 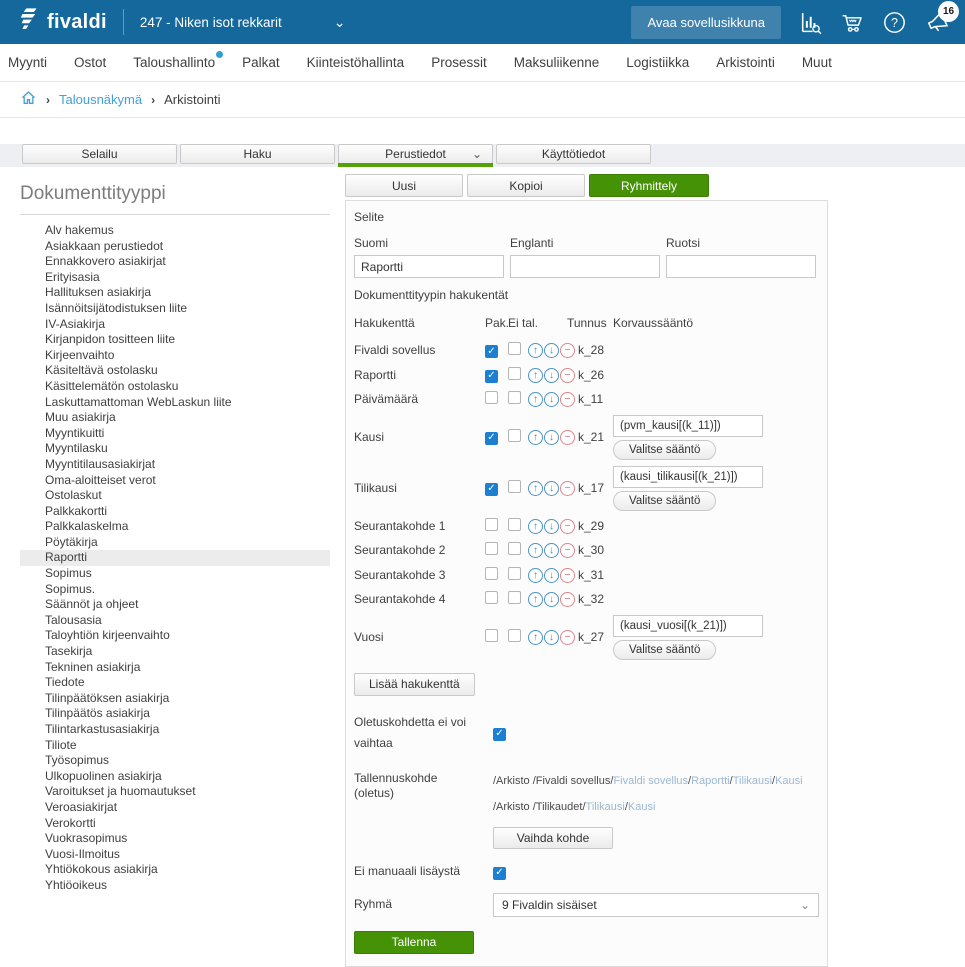 I want to click on doc-type-item-asiakkaan-perustiedot: Asiakkaan perustiedot, so click(x=175, y=247).